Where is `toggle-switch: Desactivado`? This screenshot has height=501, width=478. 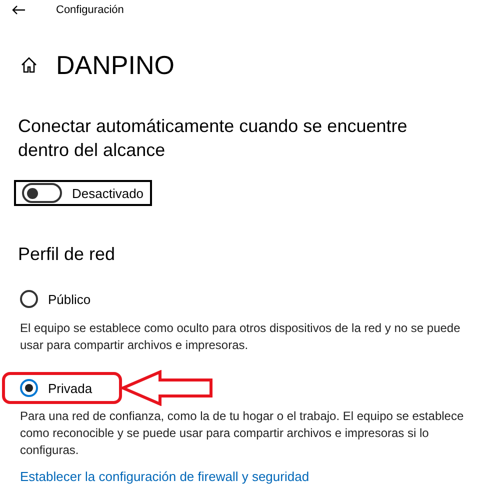 toggle-switch: Desactivado is located at coordinates (83, 193).